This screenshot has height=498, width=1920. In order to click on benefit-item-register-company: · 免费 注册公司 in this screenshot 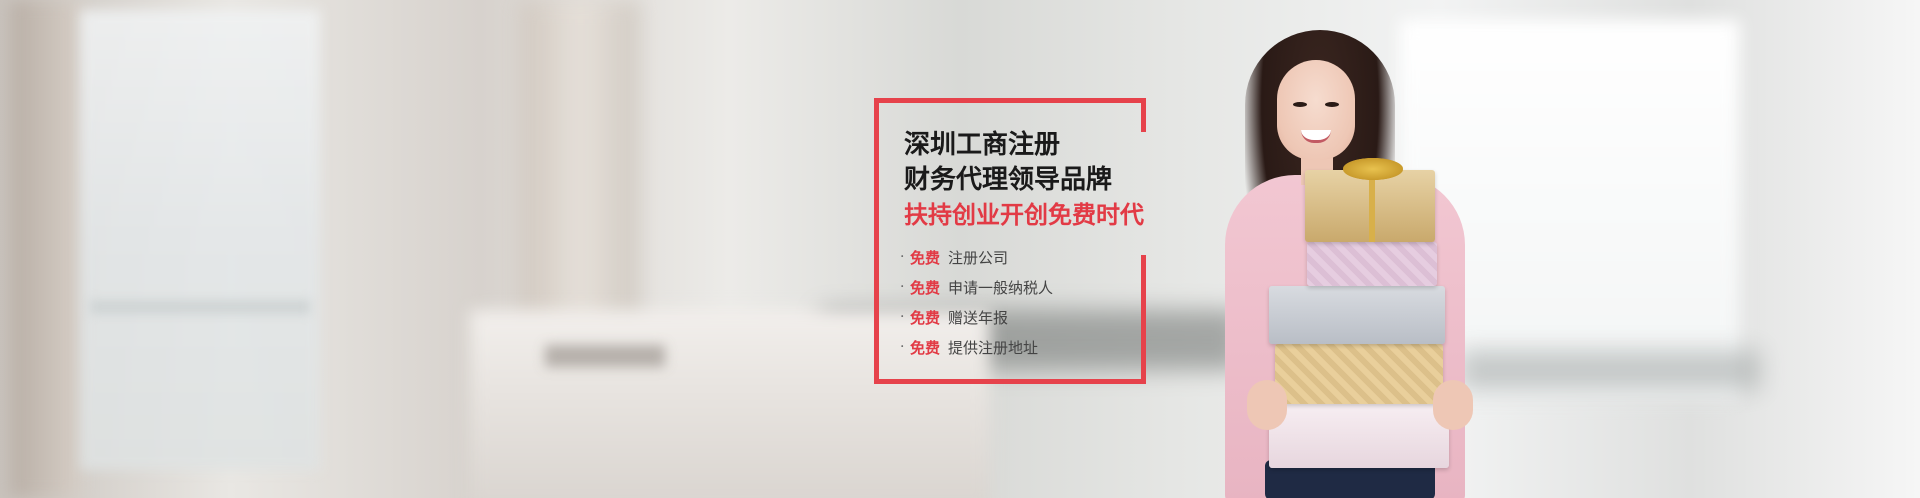, I will do `click(1032, 257)`.